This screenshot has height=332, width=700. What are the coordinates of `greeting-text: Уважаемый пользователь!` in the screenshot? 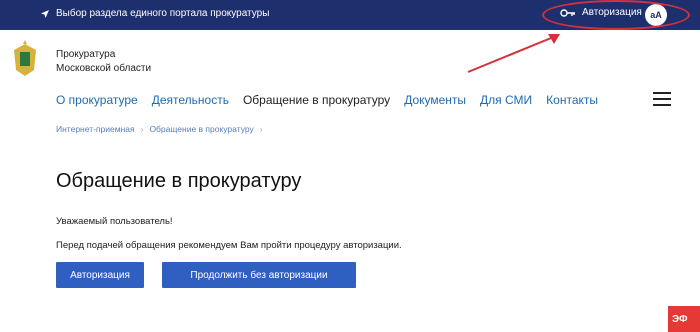 It's located at (114, 221).